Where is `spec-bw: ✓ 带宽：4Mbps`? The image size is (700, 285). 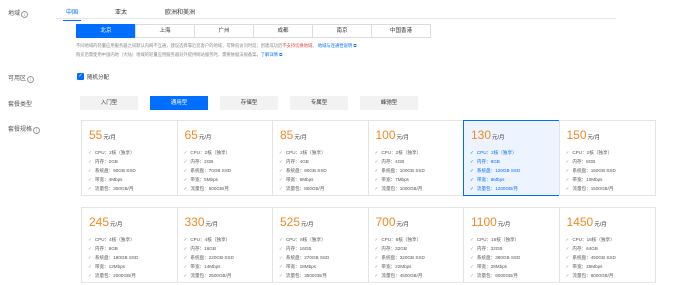
spec-bw: ✓ 带宽：4Mbps is located at coordinates (105, 179).